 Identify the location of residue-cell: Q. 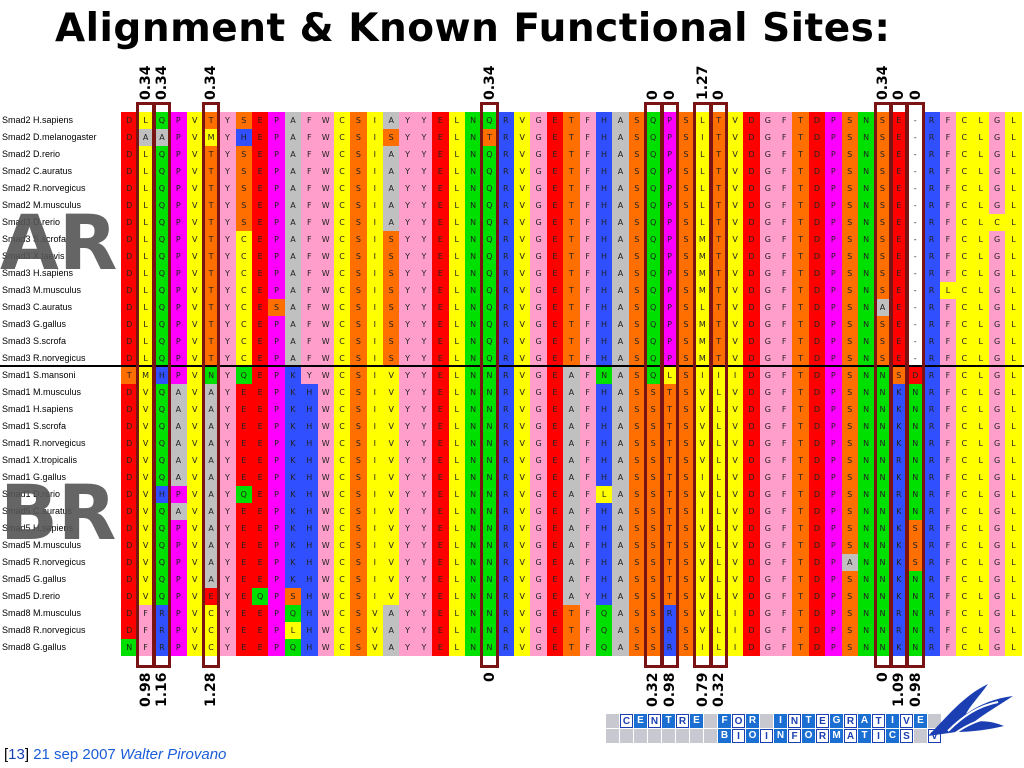
(653, 307).